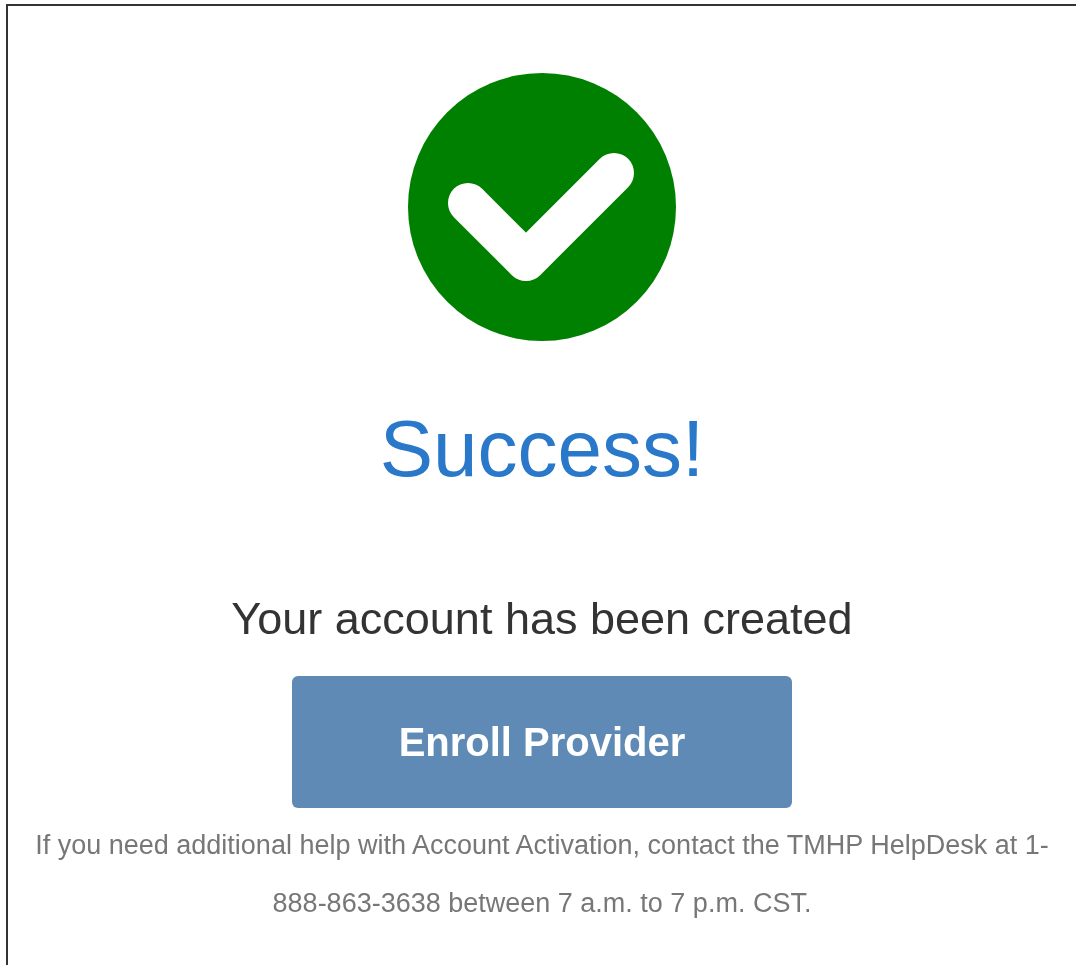  What do you see at coordinates (542, 874) in the screenshot?
I see `help-text: If you need additional help with Account Activation, contact the TMHP HelpDesk at 1-888-863-3638 between 7 a.m. to 7 p.m. CST.` at bounding box center [542, 874].